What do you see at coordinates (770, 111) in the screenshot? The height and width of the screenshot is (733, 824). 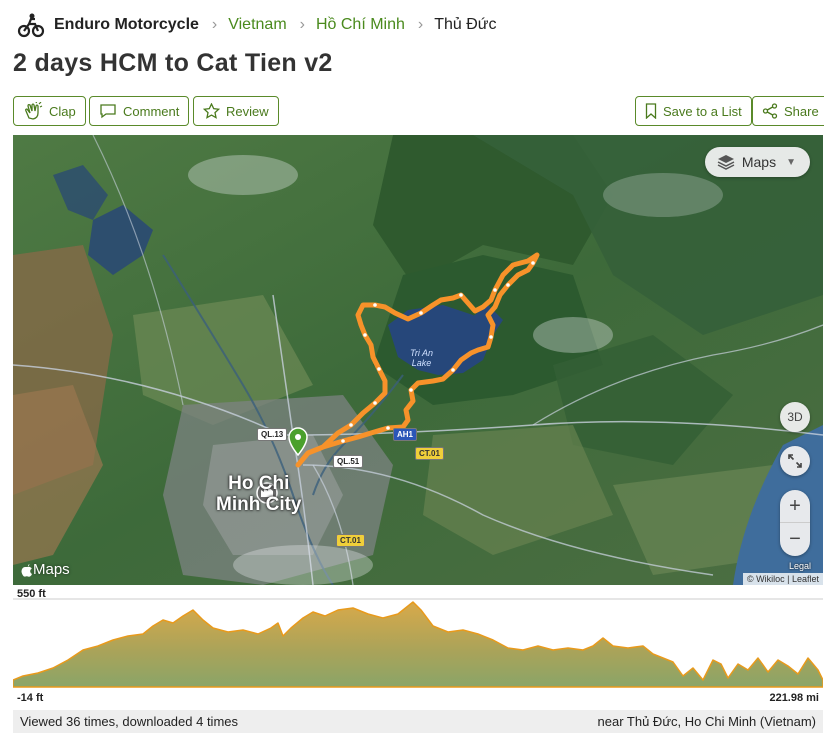 I see `share-icon` at bounding box center [770, 111].